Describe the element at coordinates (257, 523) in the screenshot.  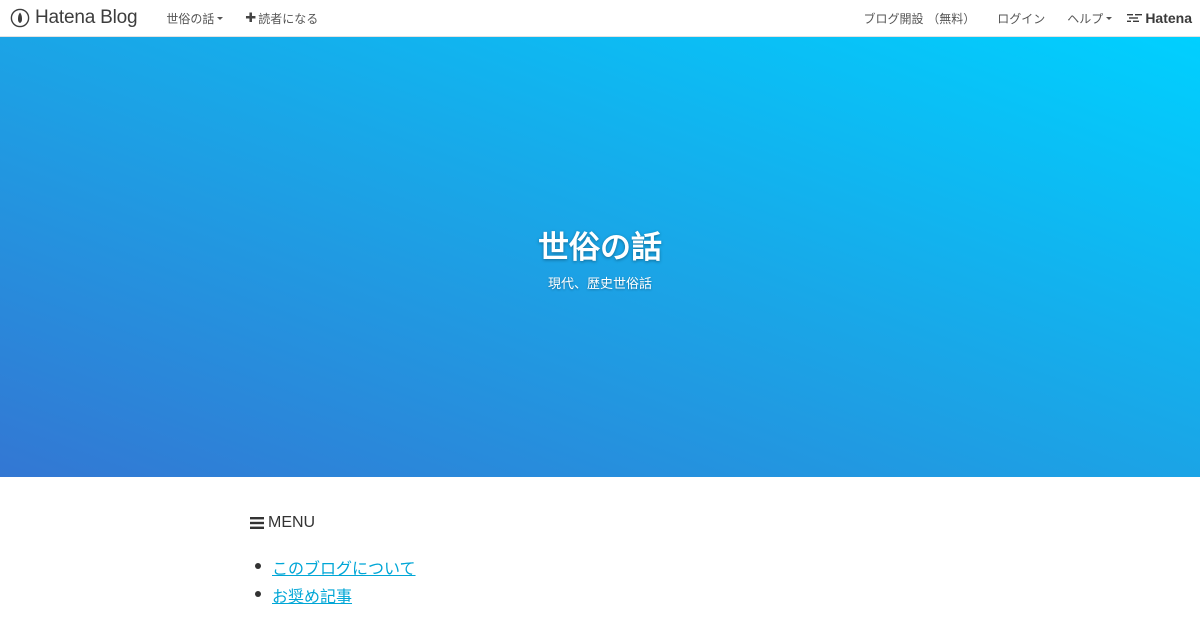
I see `hamburger-menu-icon` at that location.